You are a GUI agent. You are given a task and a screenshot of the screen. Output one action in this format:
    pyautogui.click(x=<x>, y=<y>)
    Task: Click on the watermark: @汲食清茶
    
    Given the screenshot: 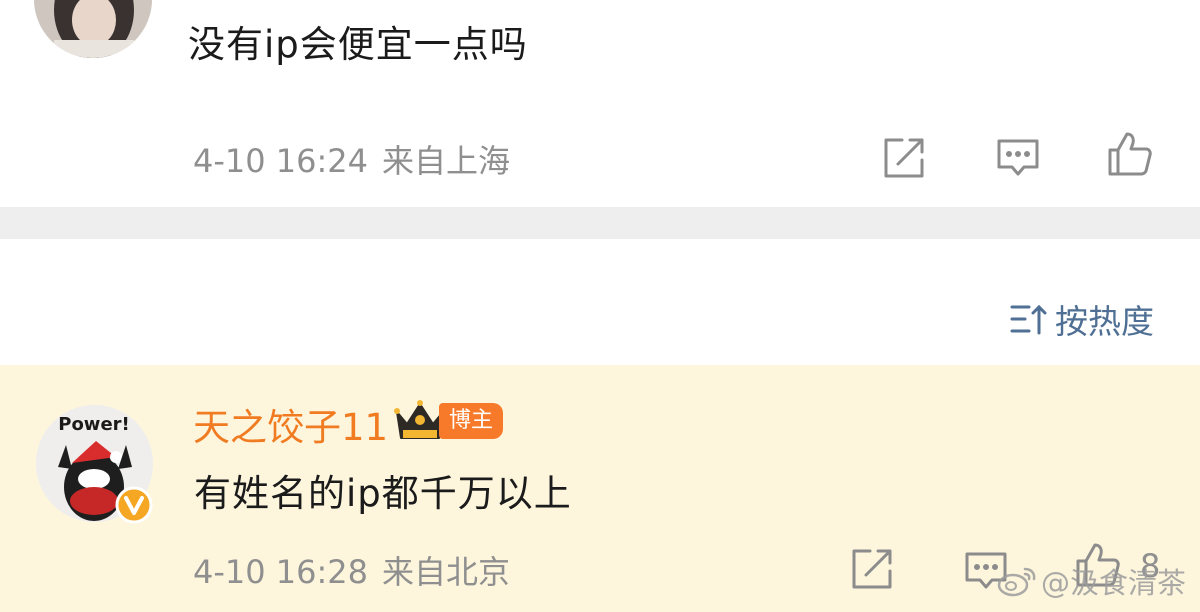 What is the action you would take?
    pyautogui.click(x=1091, y=581)
    